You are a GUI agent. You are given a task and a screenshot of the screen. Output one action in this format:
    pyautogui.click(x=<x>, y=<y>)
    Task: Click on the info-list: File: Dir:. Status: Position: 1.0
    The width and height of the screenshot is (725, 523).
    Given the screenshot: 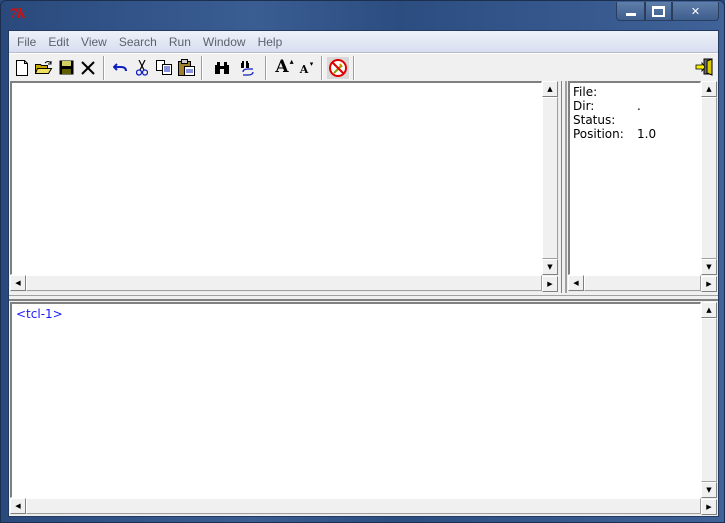 What is the action you would take?
    pyautogui.click(x=614, y=113)
    